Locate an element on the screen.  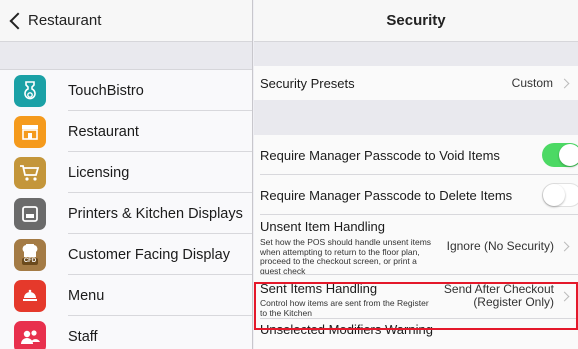
page-title: Security is located at coordinates (416, 20).